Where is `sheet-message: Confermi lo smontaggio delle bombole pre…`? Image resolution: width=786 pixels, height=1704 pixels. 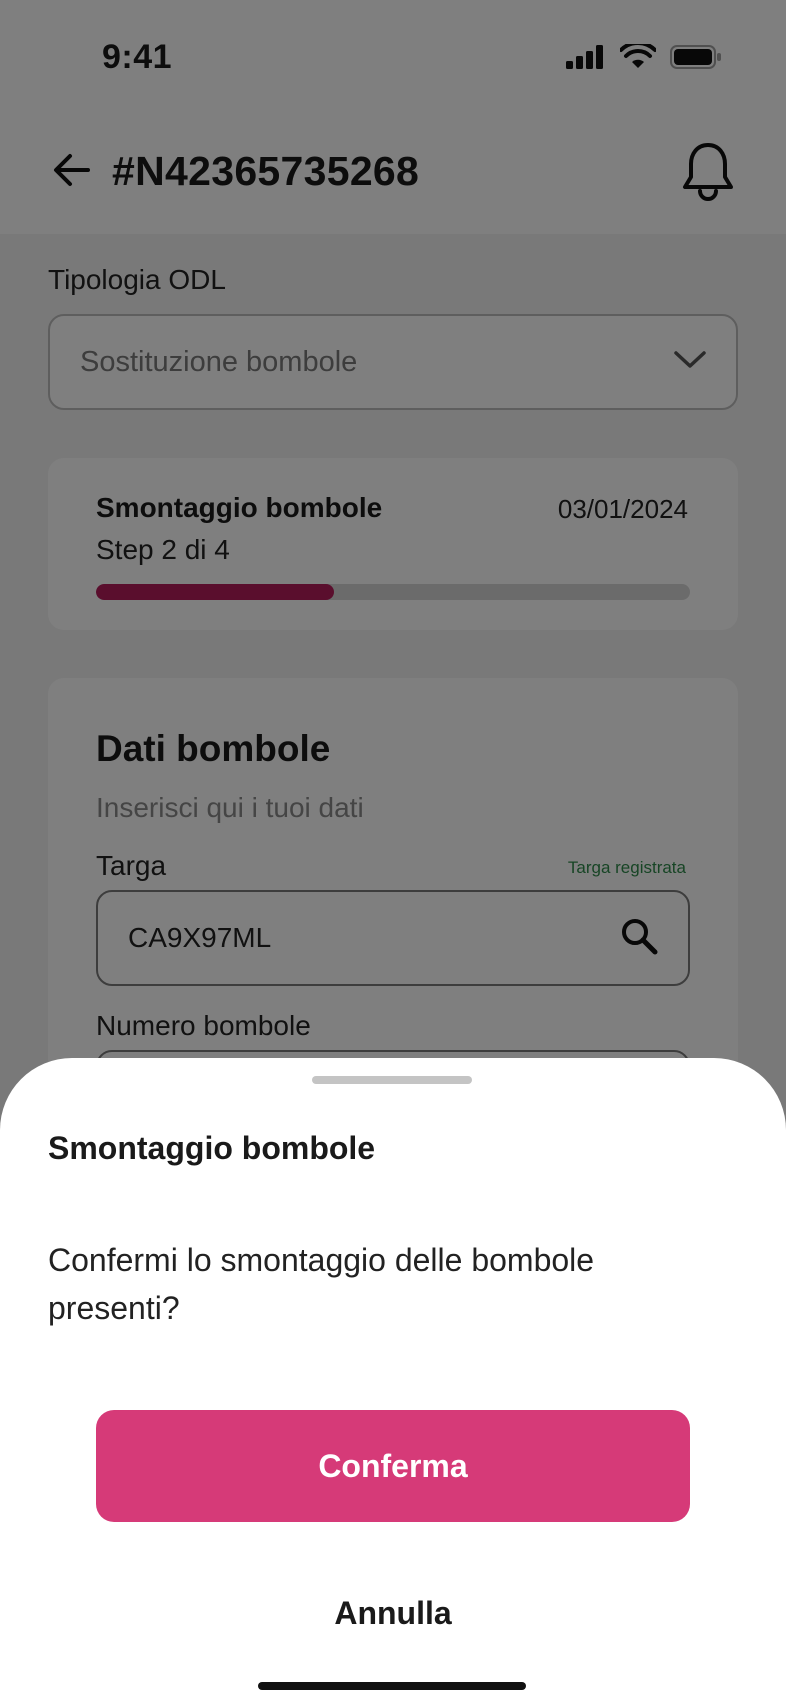
sheet-message: Confermi lo smontaggio delle bombole pre… is located at coordinates (321, 1284).